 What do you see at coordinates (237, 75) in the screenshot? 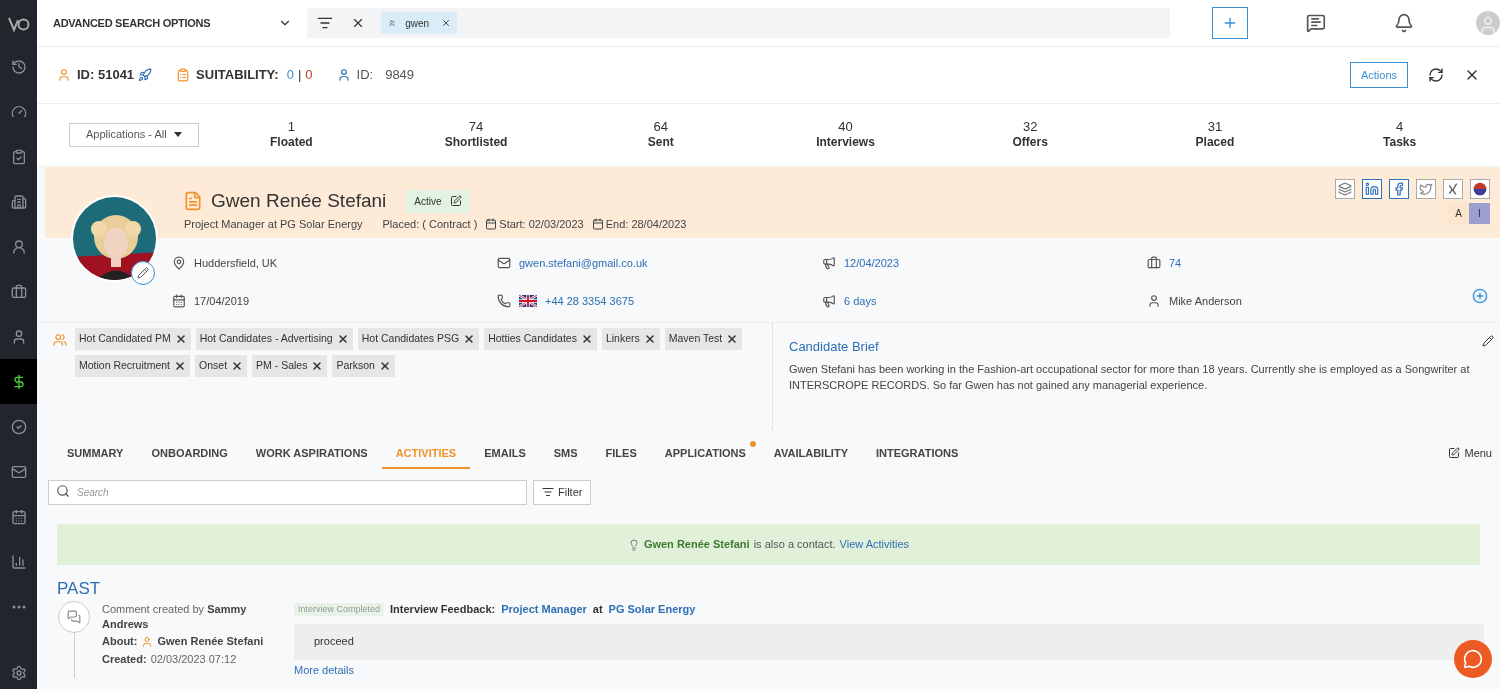
I see `suitability-label: SUITABILITY:` at bounding box center [237, 75].